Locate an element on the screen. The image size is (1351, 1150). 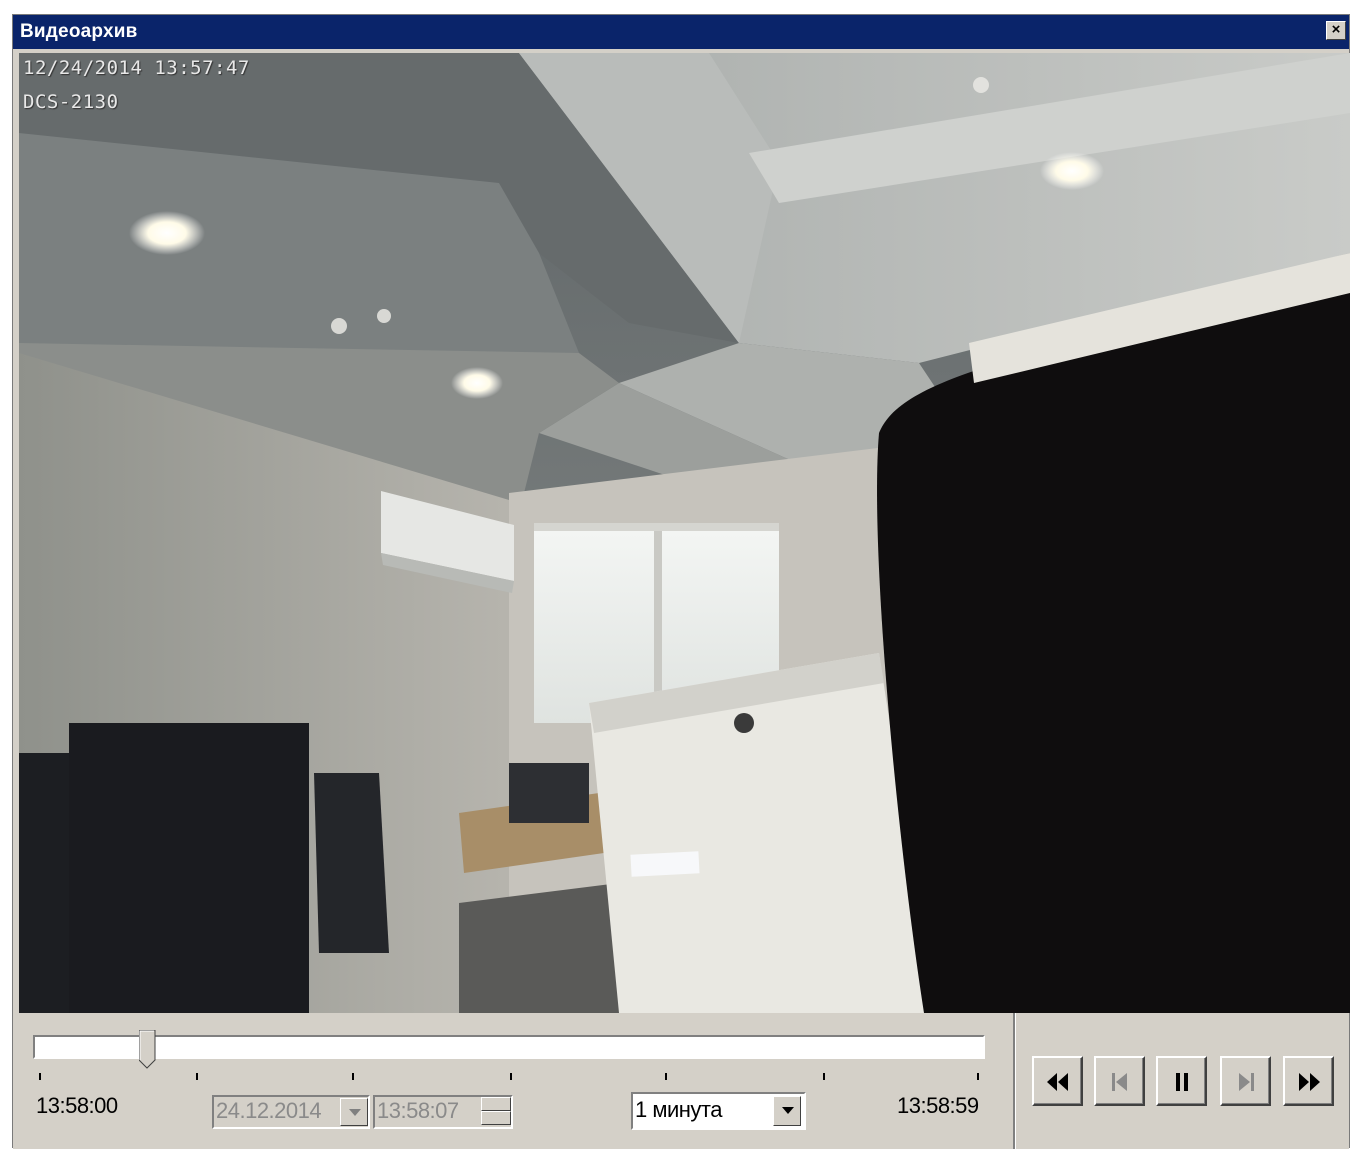
osd-camera-name: DCS-2130 is located at coordinates (71, 102).